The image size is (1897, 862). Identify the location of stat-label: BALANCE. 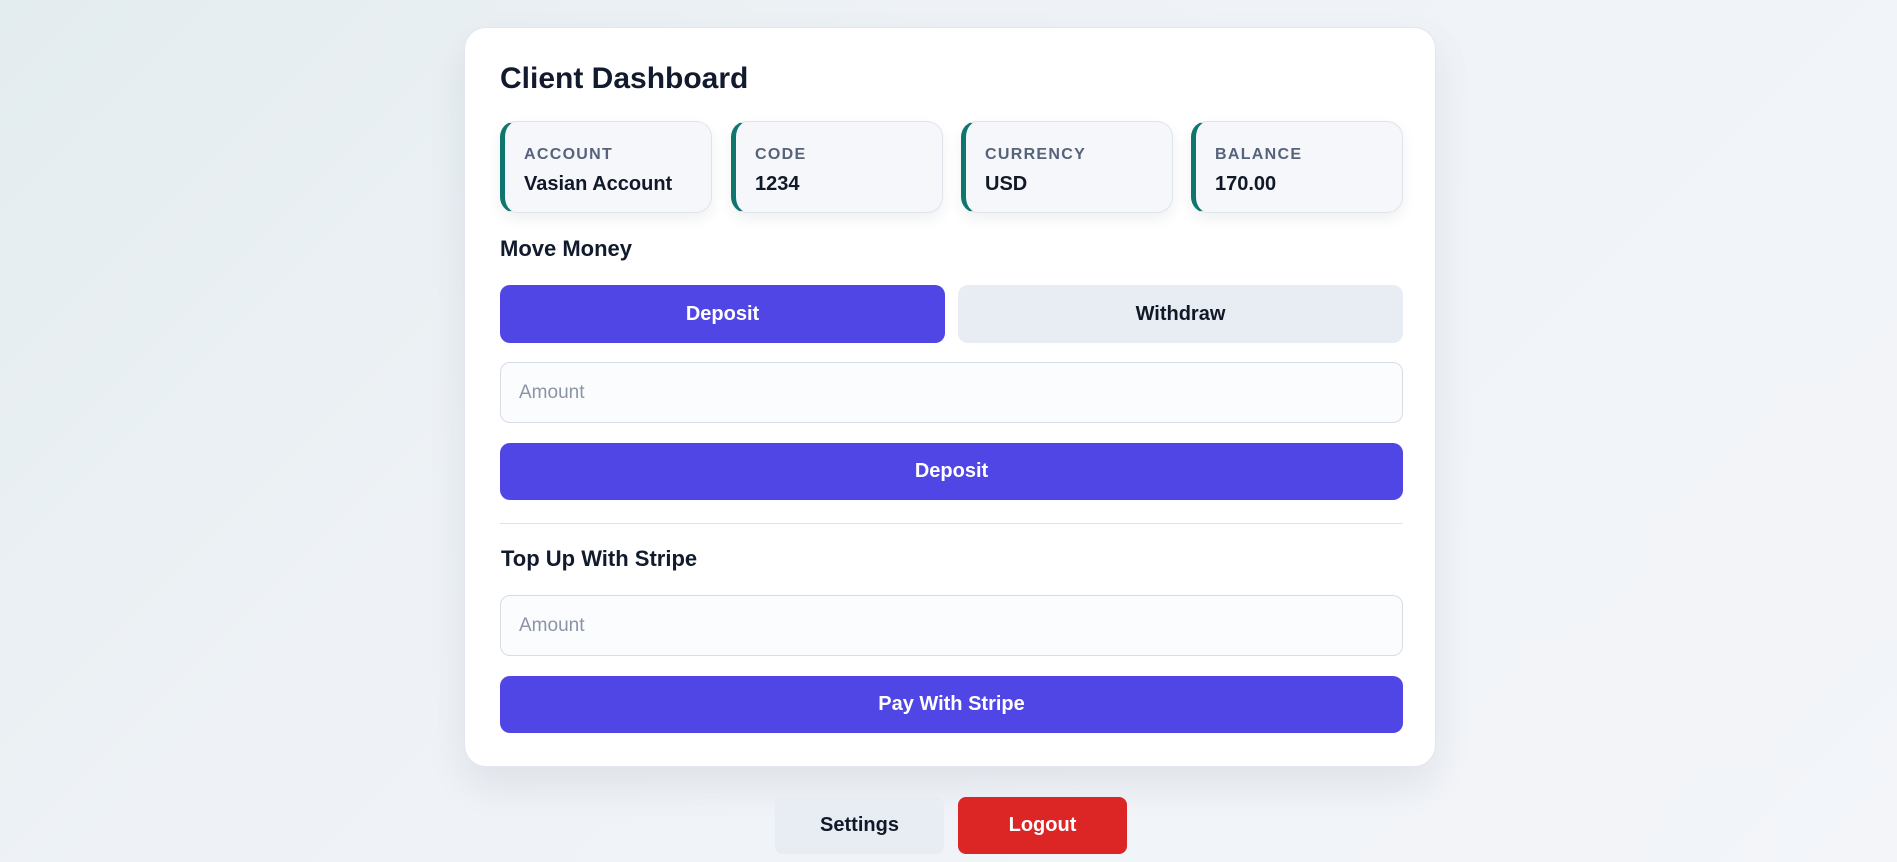
(1259, 154).